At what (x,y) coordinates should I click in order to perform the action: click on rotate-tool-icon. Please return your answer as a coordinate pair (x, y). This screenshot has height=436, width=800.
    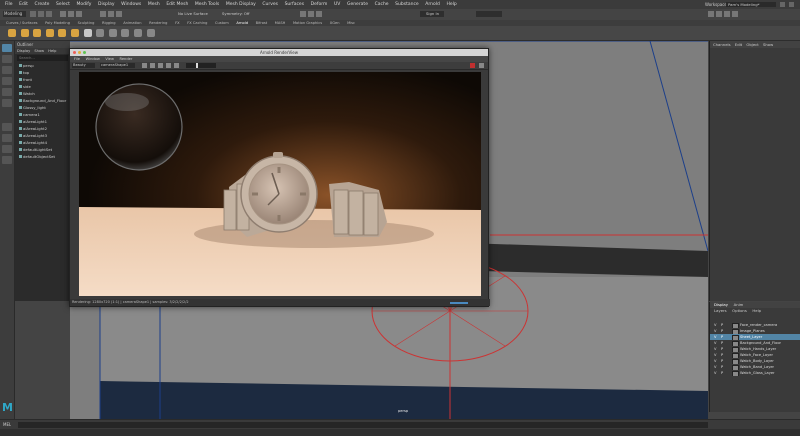
    Looking at the image, I should click on (7, 92).